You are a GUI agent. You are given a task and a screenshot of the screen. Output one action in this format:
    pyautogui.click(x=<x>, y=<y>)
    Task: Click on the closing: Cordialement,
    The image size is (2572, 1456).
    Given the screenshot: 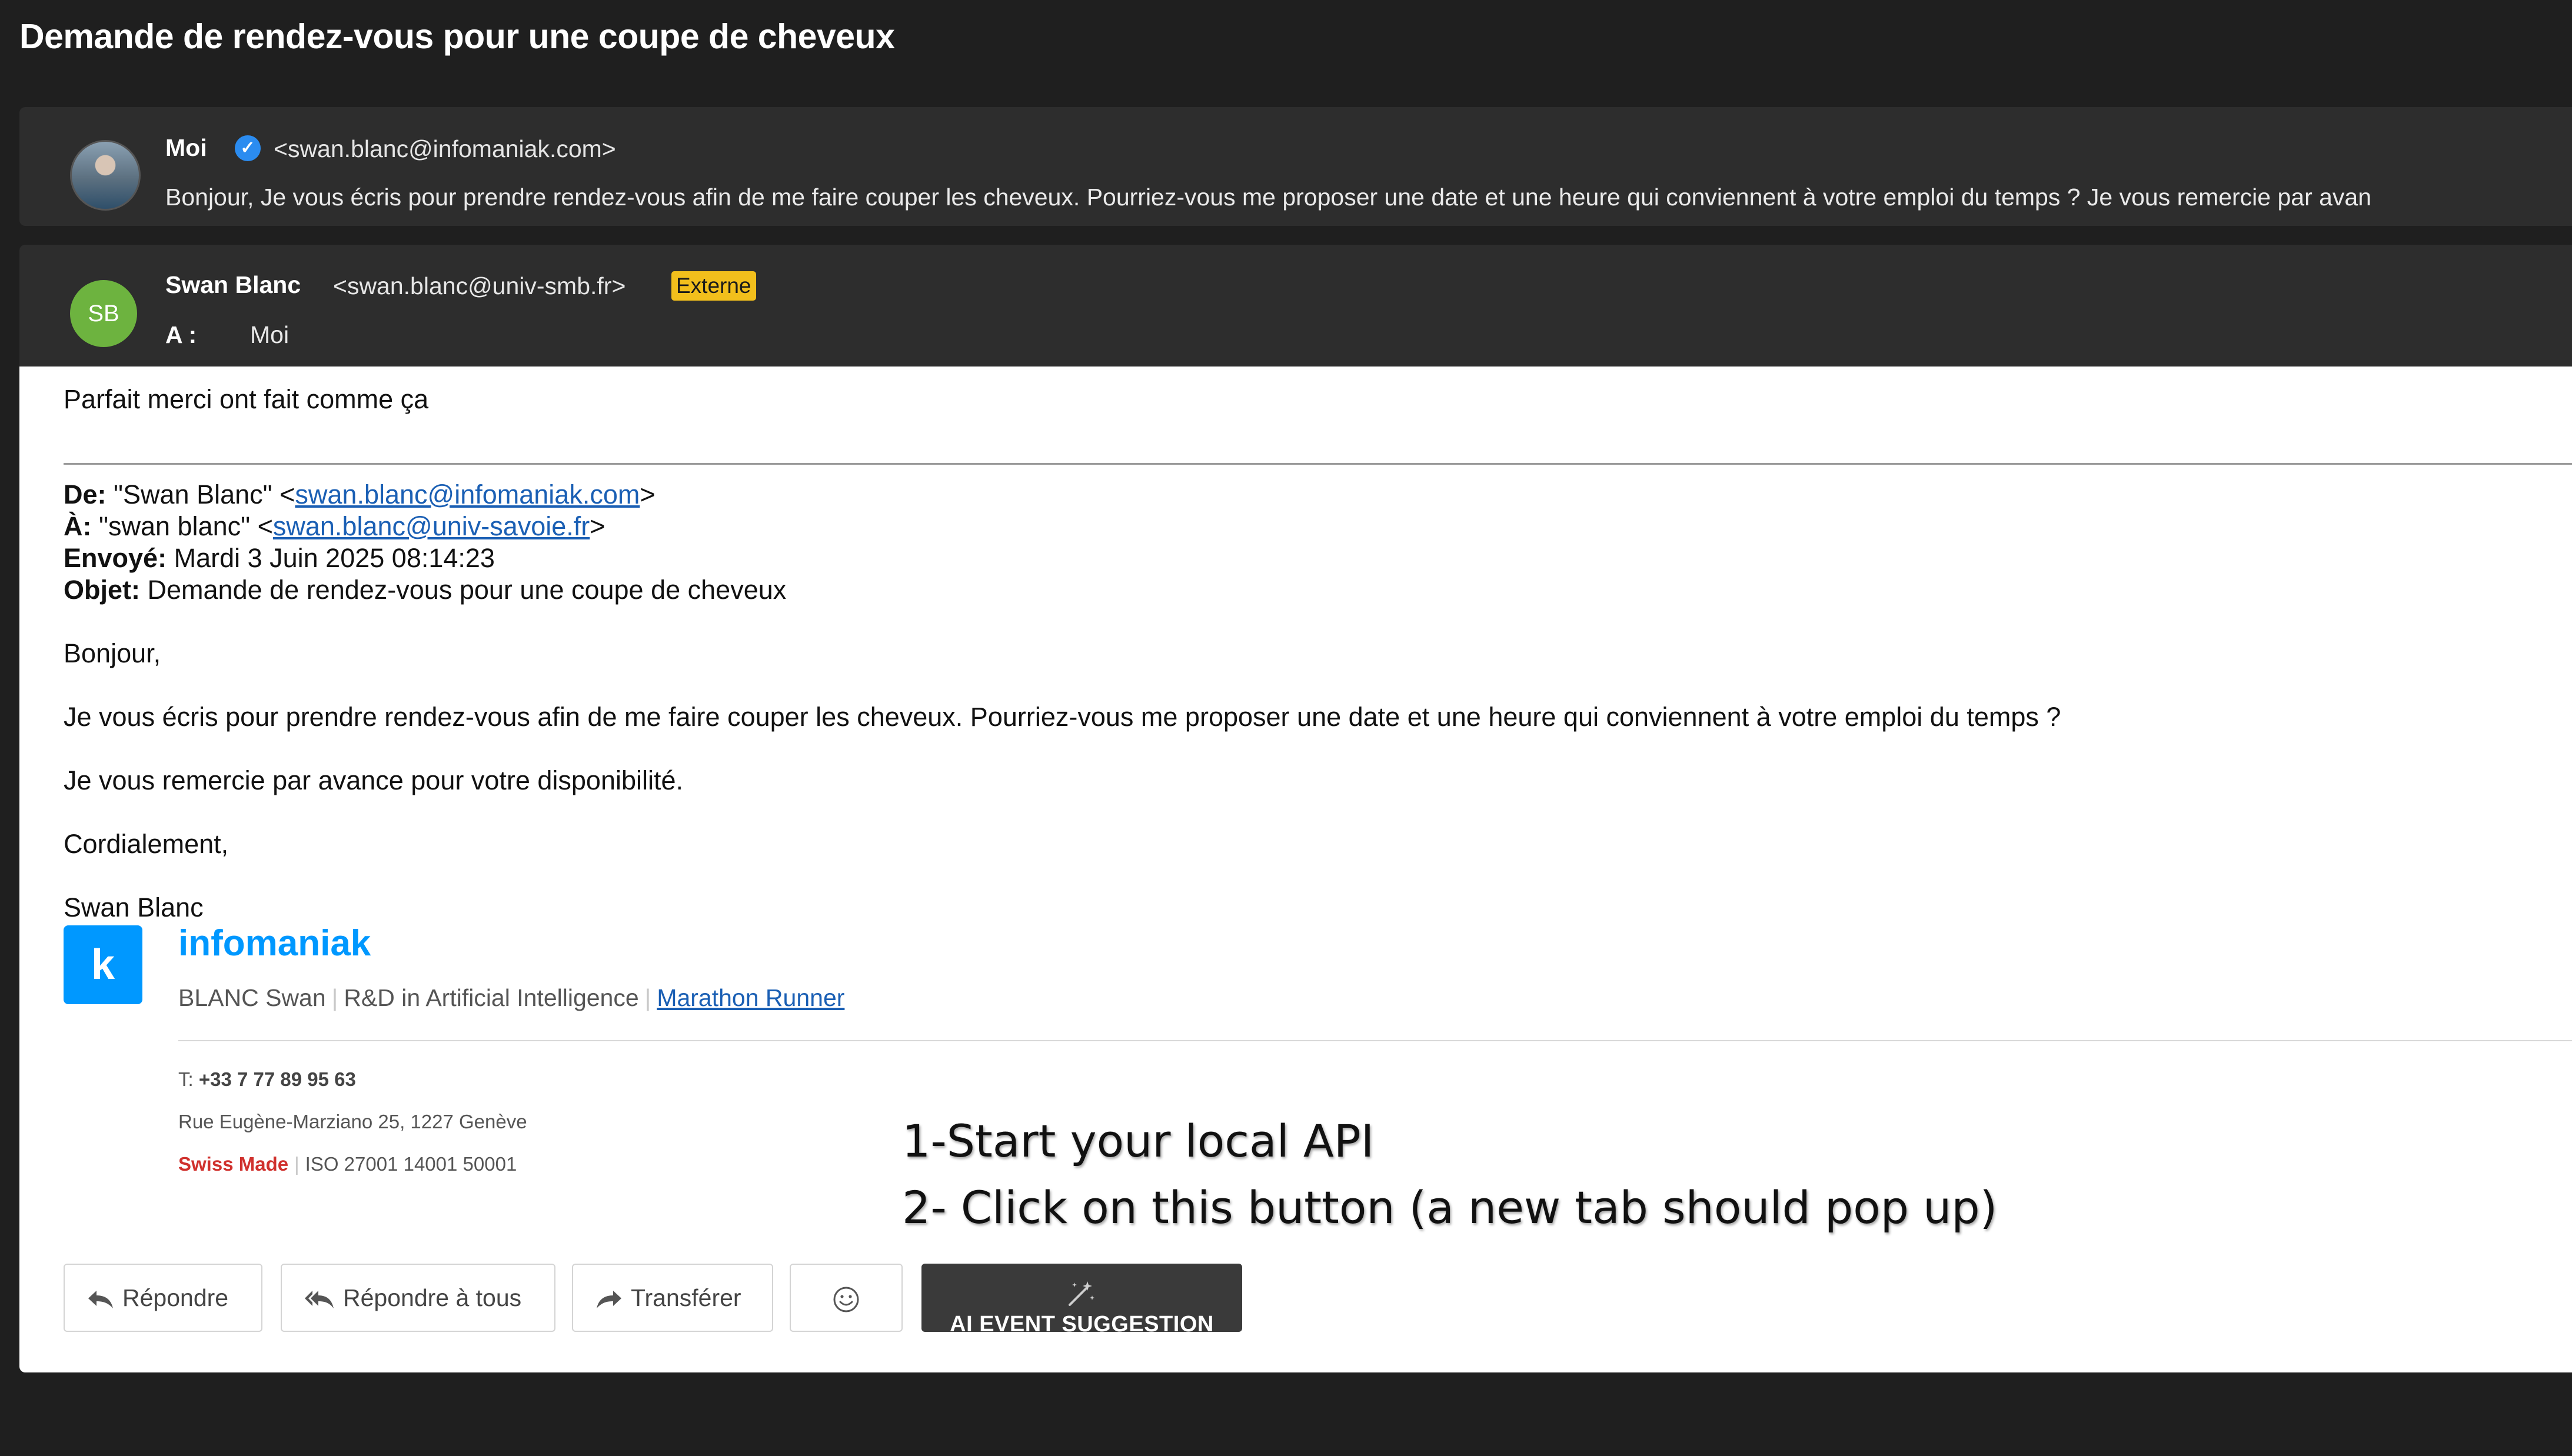 What is the action you would take?
    pyautogui.click(x=146, y=844)
    